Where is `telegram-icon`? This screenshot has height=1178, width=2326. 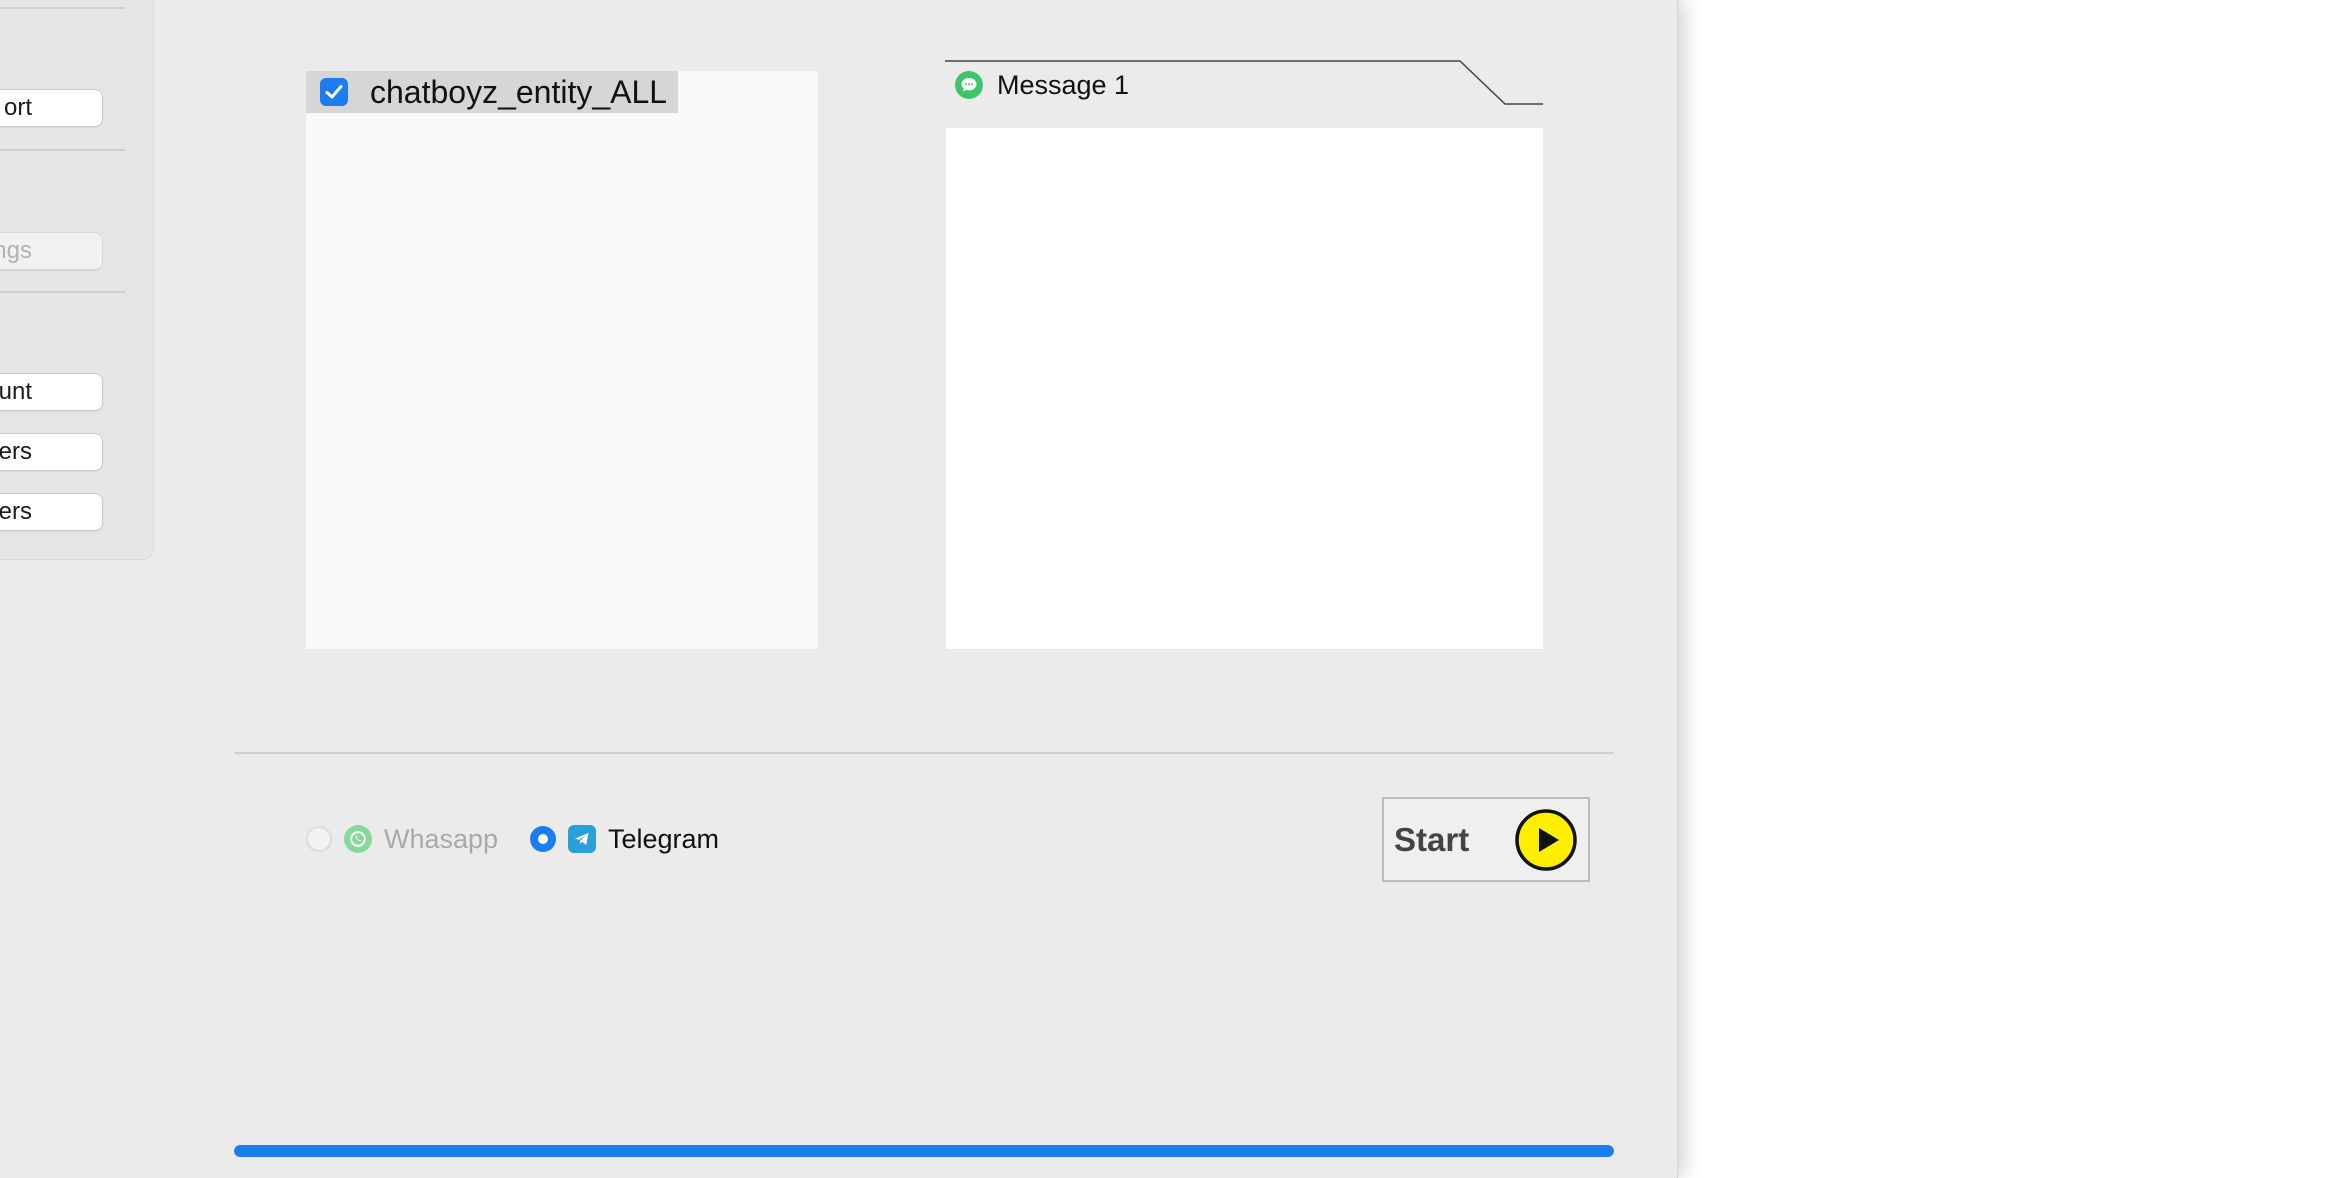 telegram-icon is located at coordinates (582, 839).